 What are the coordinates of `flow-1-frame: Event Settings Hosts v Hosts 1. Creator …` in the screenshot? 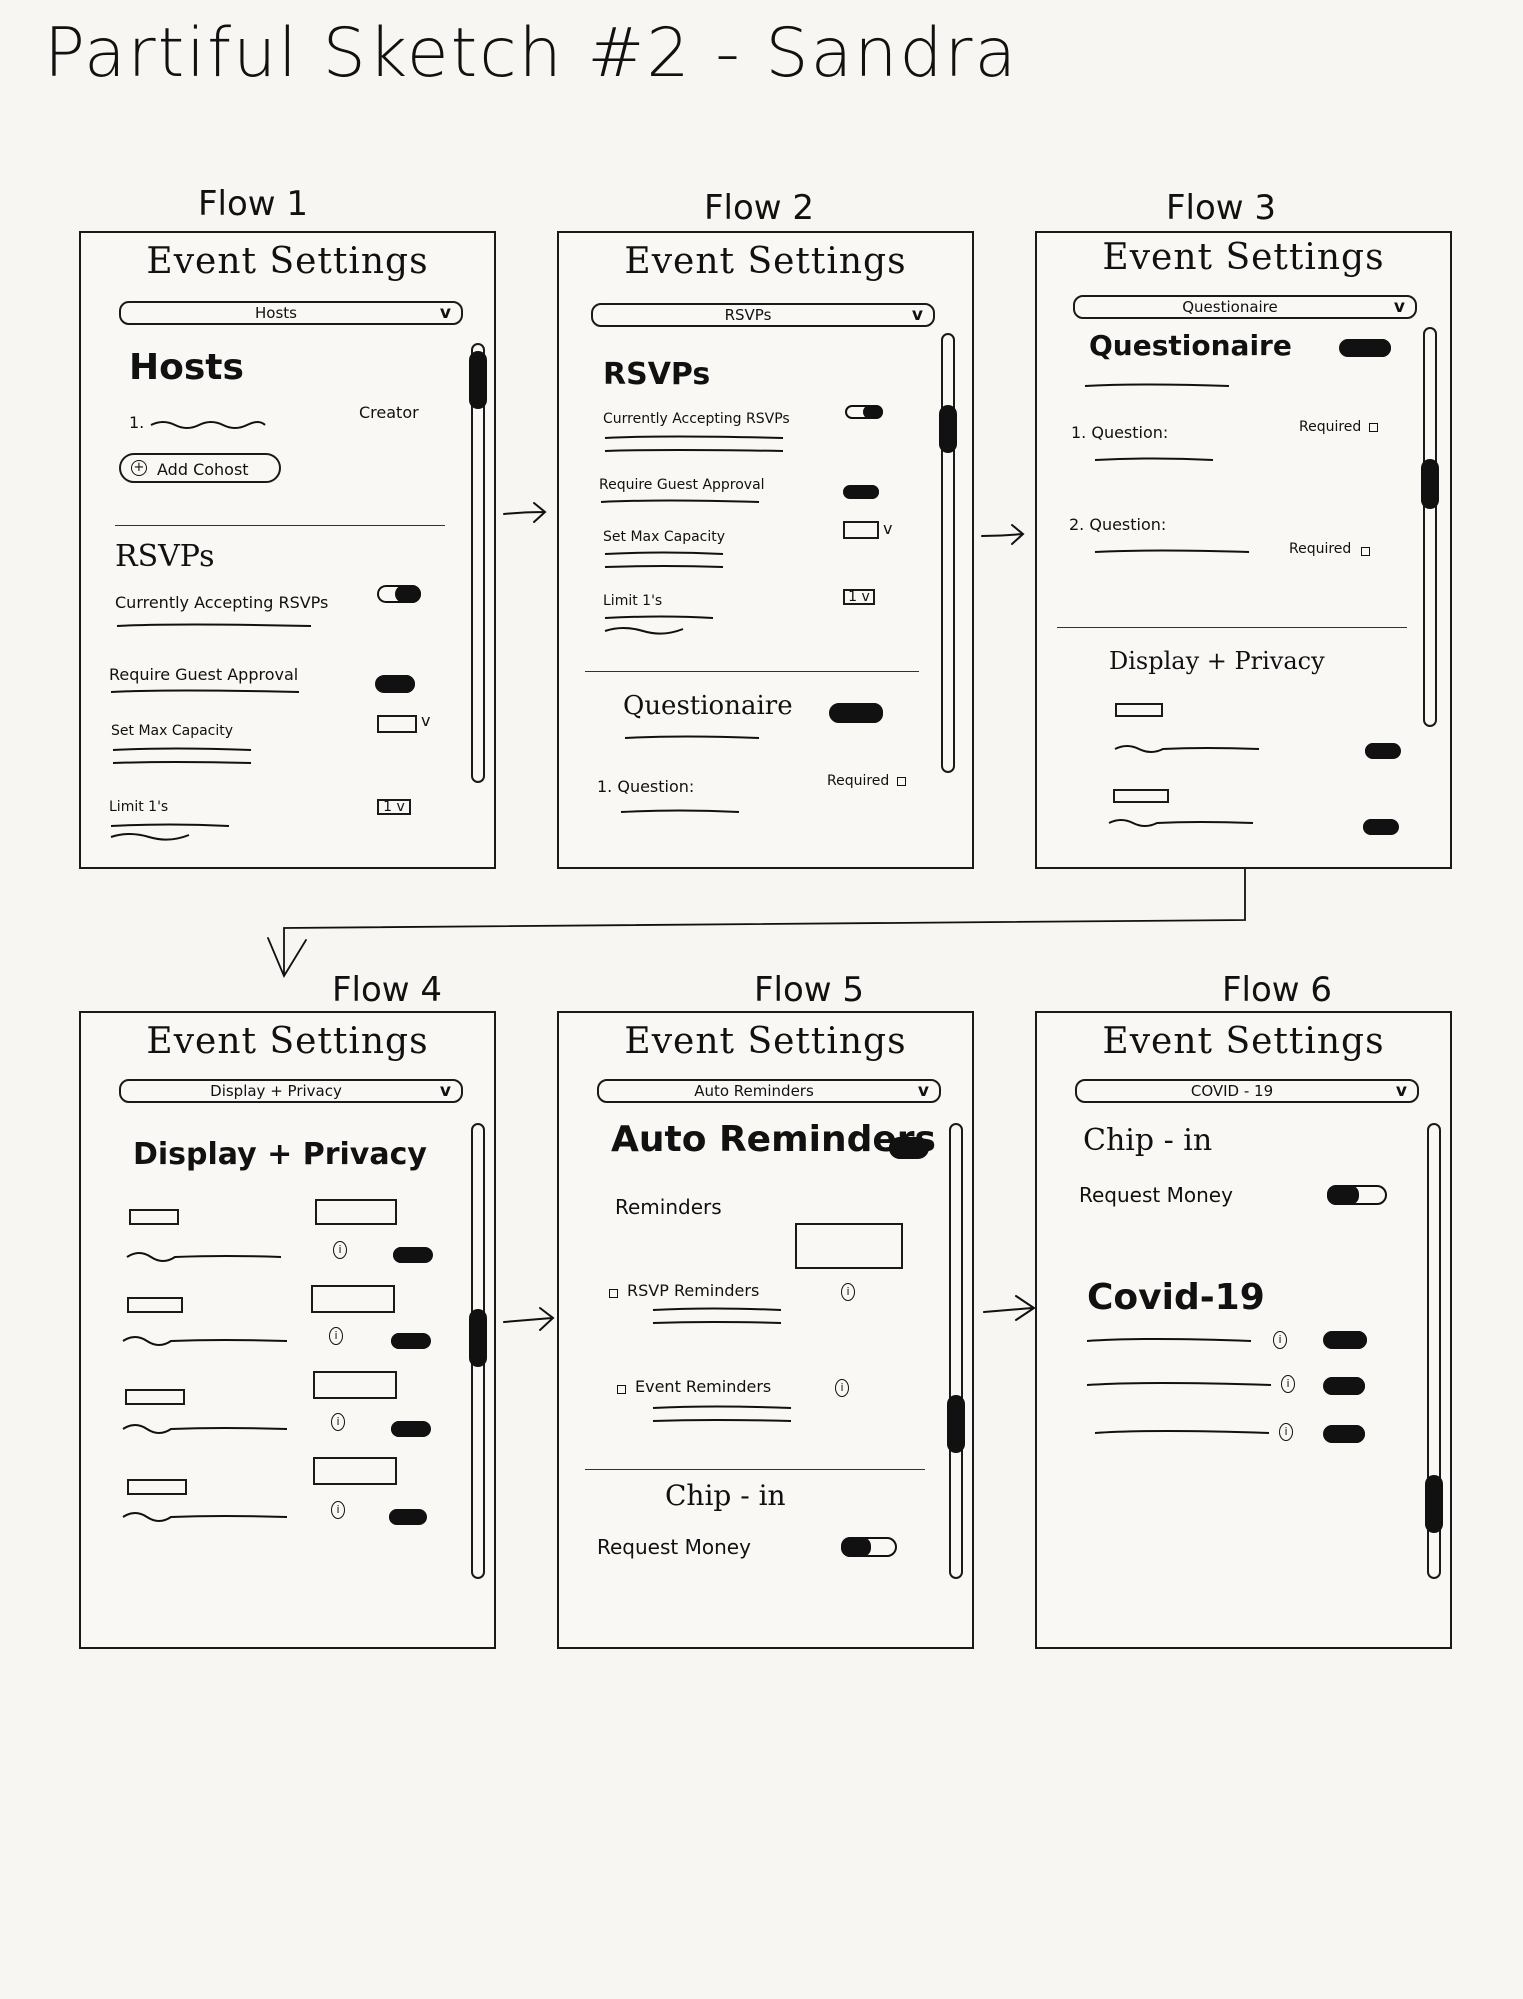 It's located at (287, 550).